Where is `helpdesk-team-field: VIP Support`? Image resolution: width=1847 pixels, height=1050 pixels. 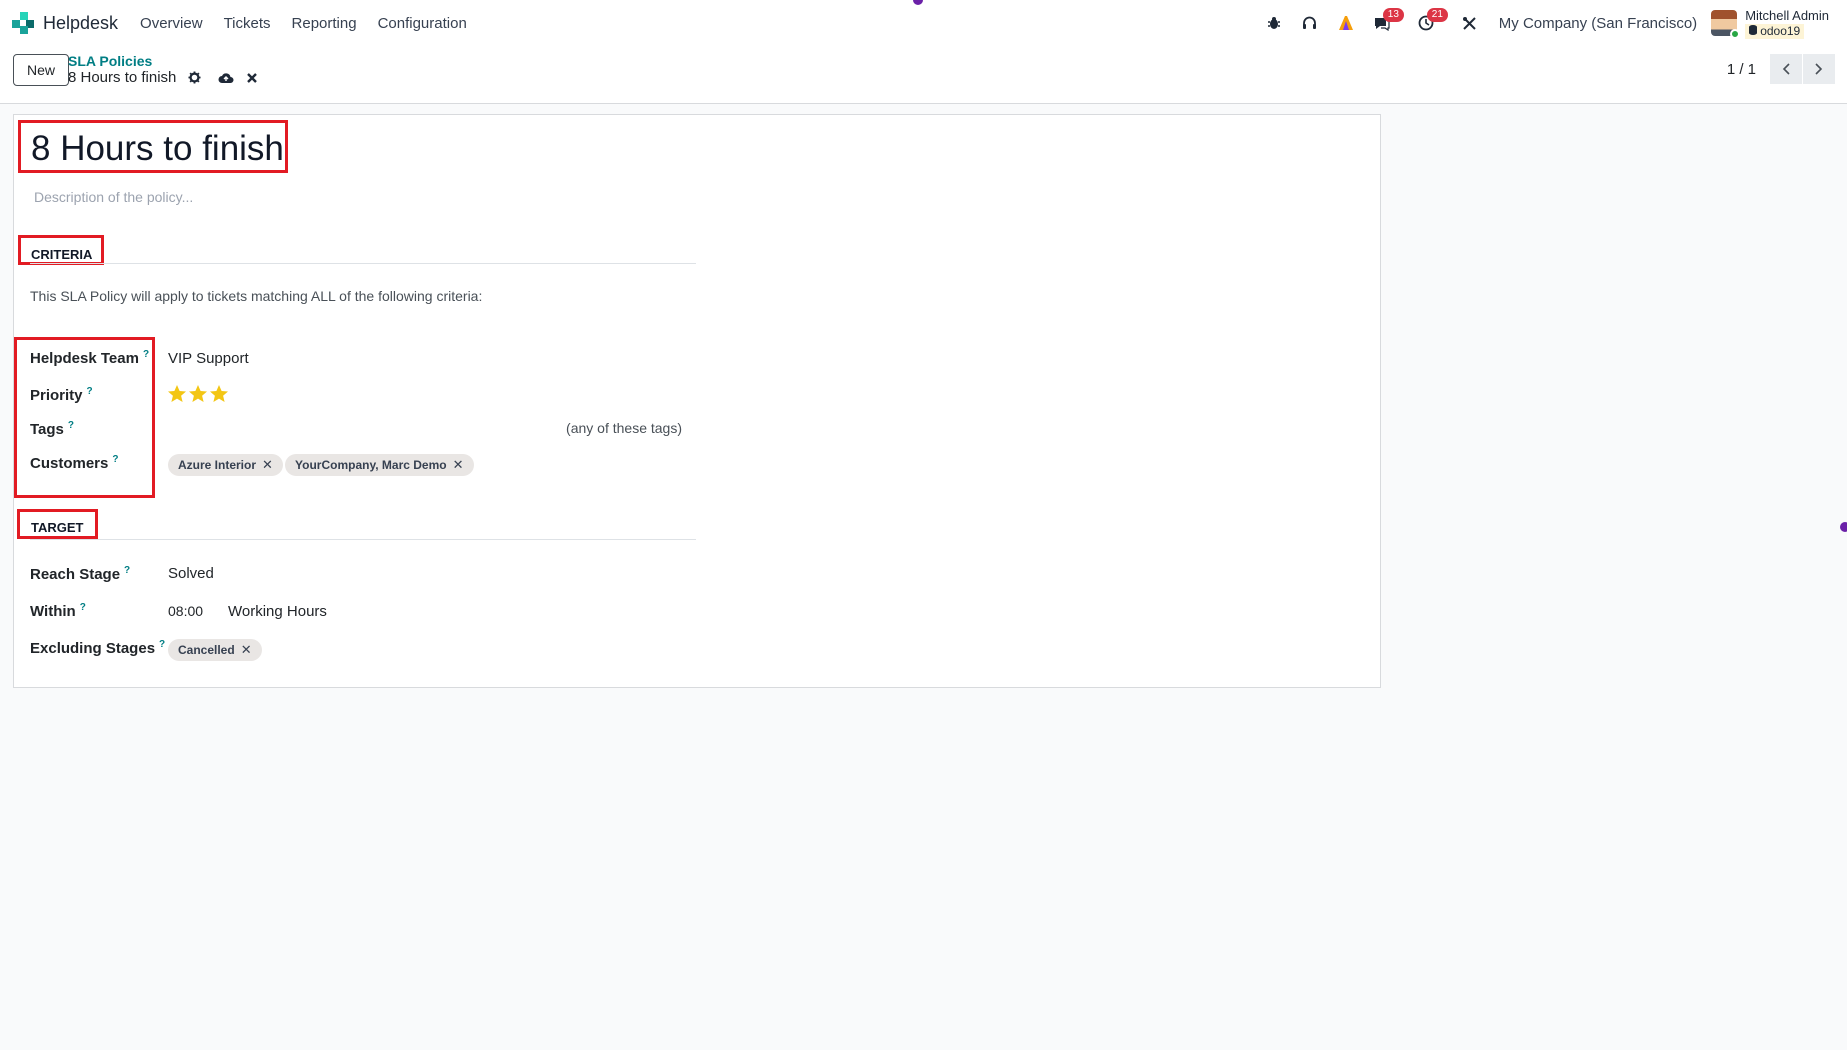
helpdesk-team-field: VIP Support is located at coordinates (208, 358).